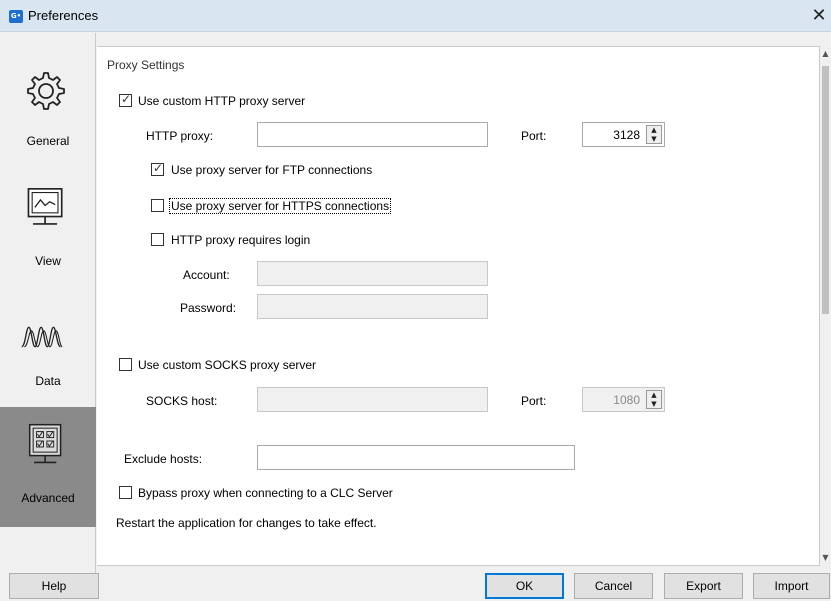  Describe the element at coordinates (146, 65) in the screenshot. I see `section-title: Proxy Settings` at that location.